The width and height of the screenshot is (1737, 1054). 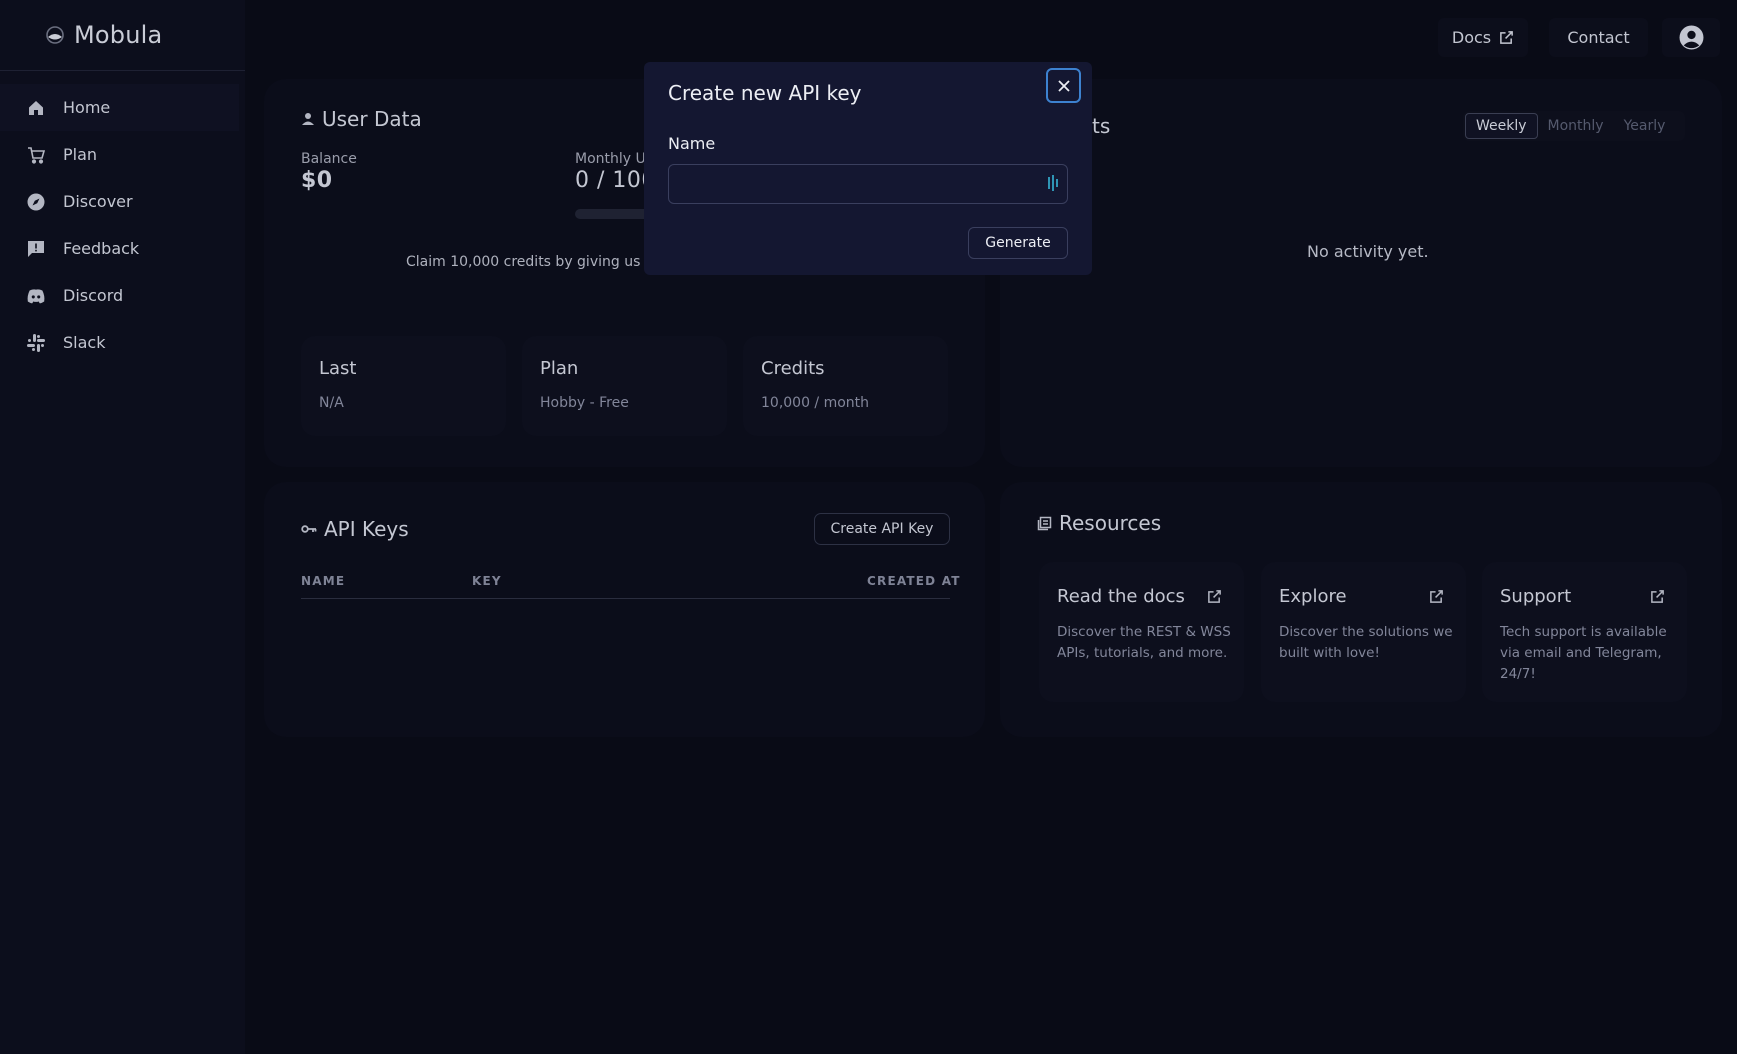 I want to click on compass-icon, so click(x=36, y=202).